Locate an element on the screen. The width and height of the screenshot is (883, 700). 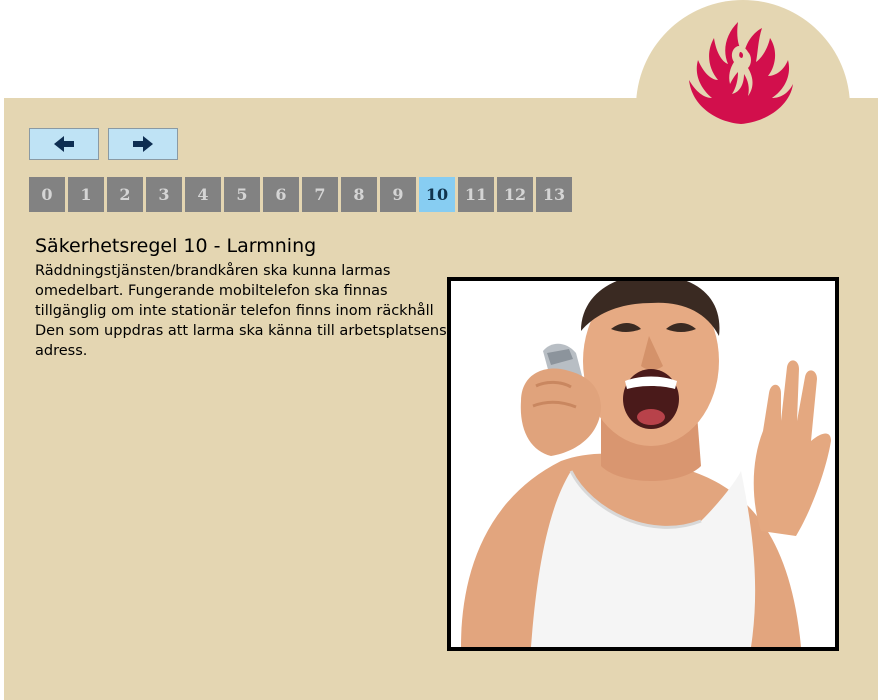
rule-title: Säkerhetsregel 10 - Larmning is located at coordinates (176, 246).